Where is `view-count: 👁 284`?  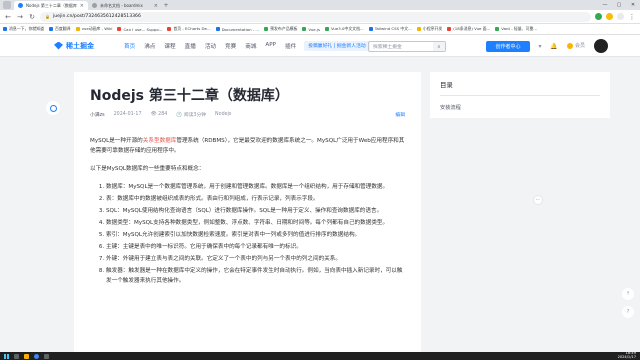
view-count: 👁 284 is located at coordinates (159, 114).